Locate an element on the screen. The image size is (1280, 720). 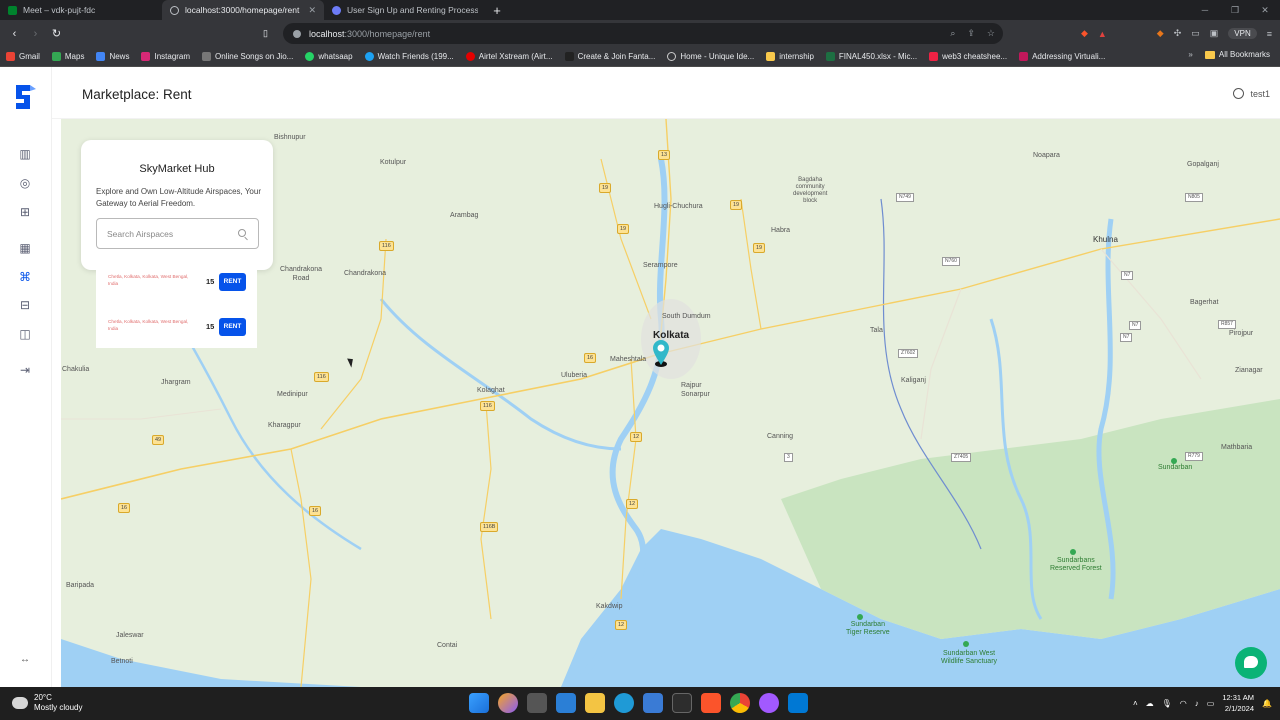
wallet-icon: ◫ is located at coordinates (25, 334).